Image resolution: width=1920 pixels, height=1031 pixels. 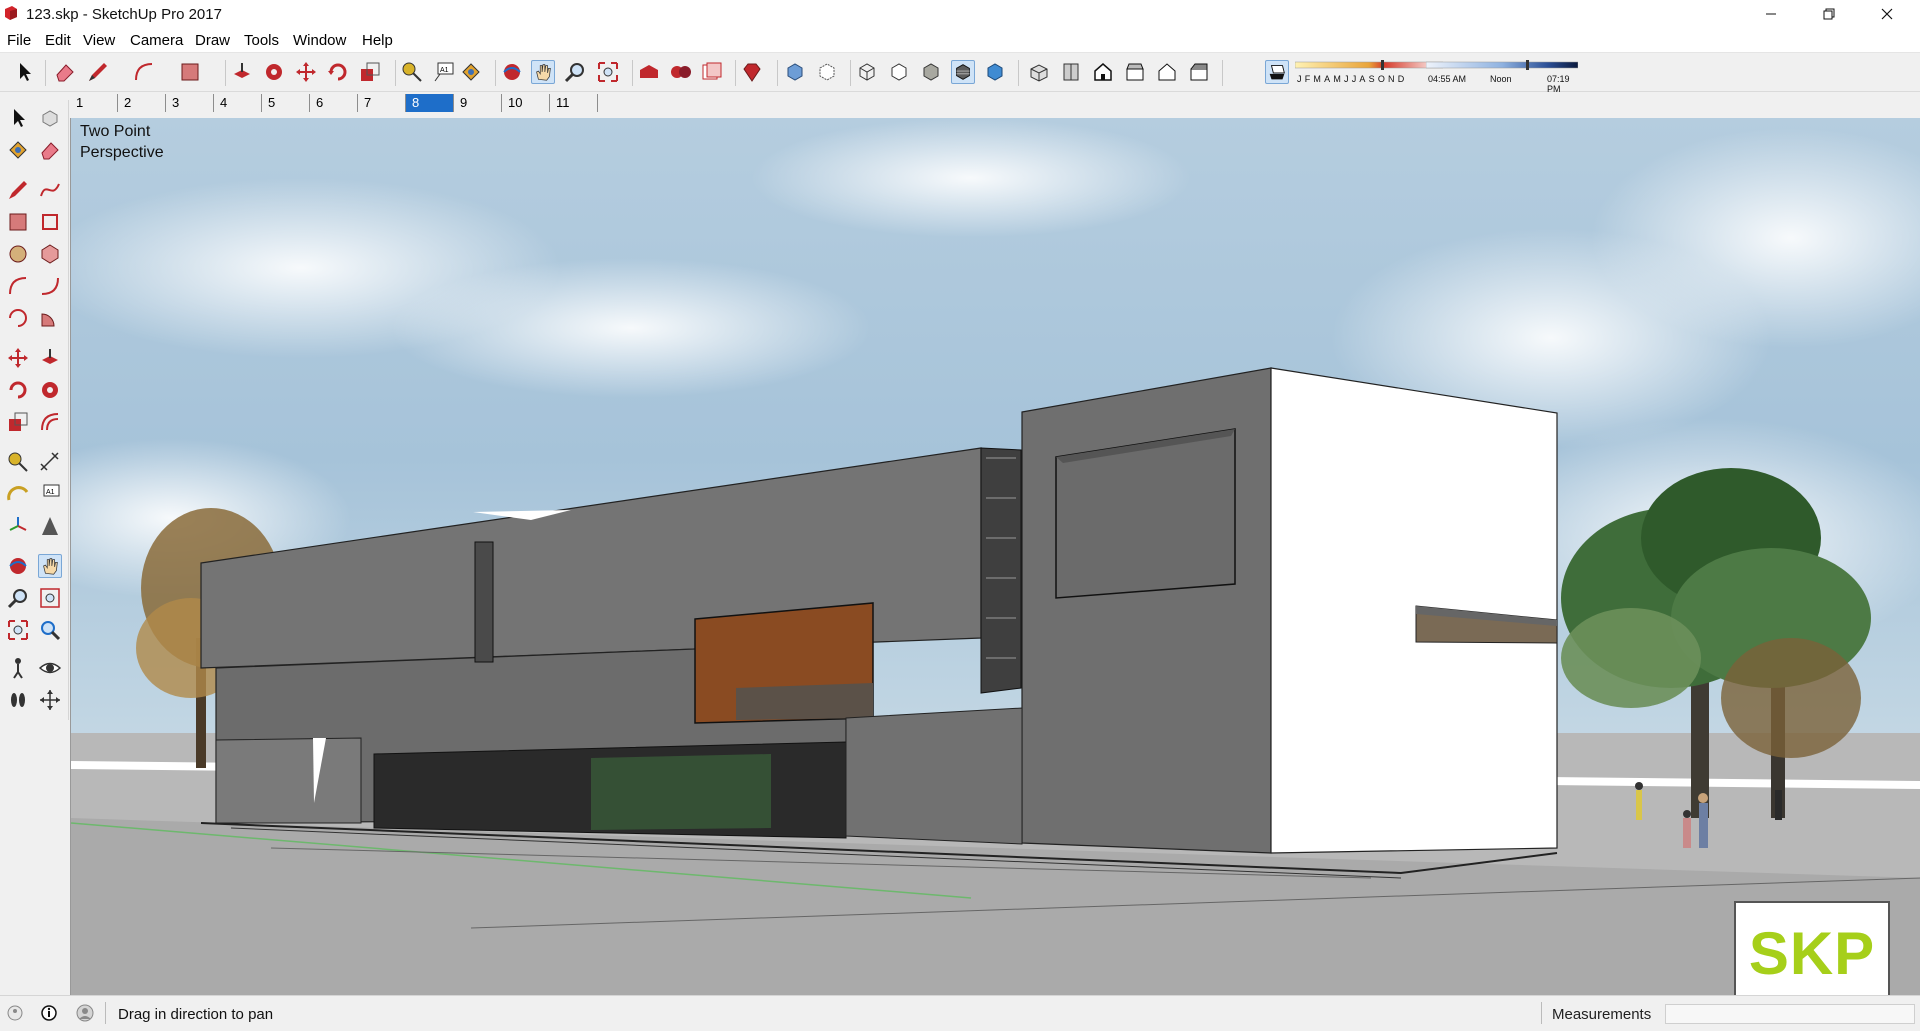 What do you see at coordinates (99, 40) in the screenshot?
I see `menu-view: View` at bounding box center [99, 40].